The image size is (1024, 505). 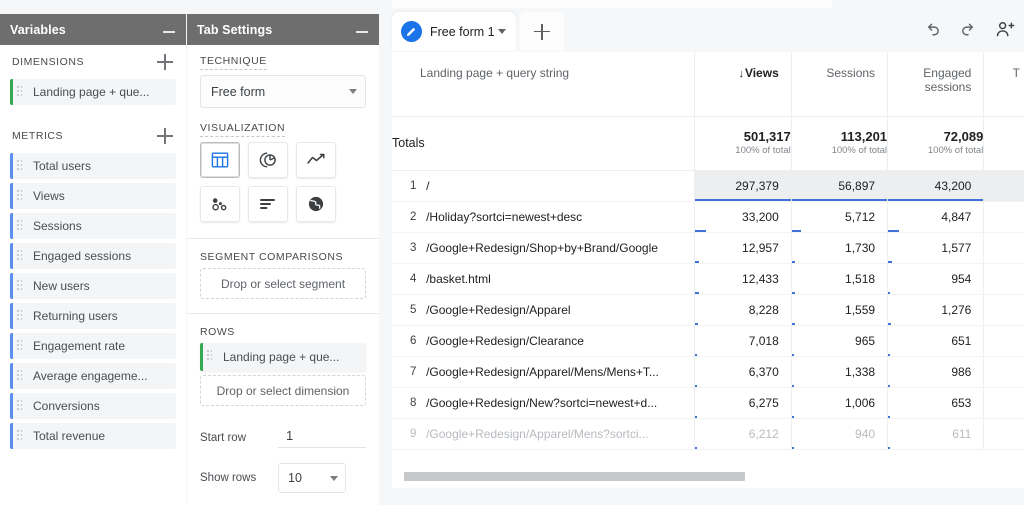 What do you see at coordinates (61, 286) in the screenshot?
I see `metric-chip-label: New users` at bounding box center [61, 286].